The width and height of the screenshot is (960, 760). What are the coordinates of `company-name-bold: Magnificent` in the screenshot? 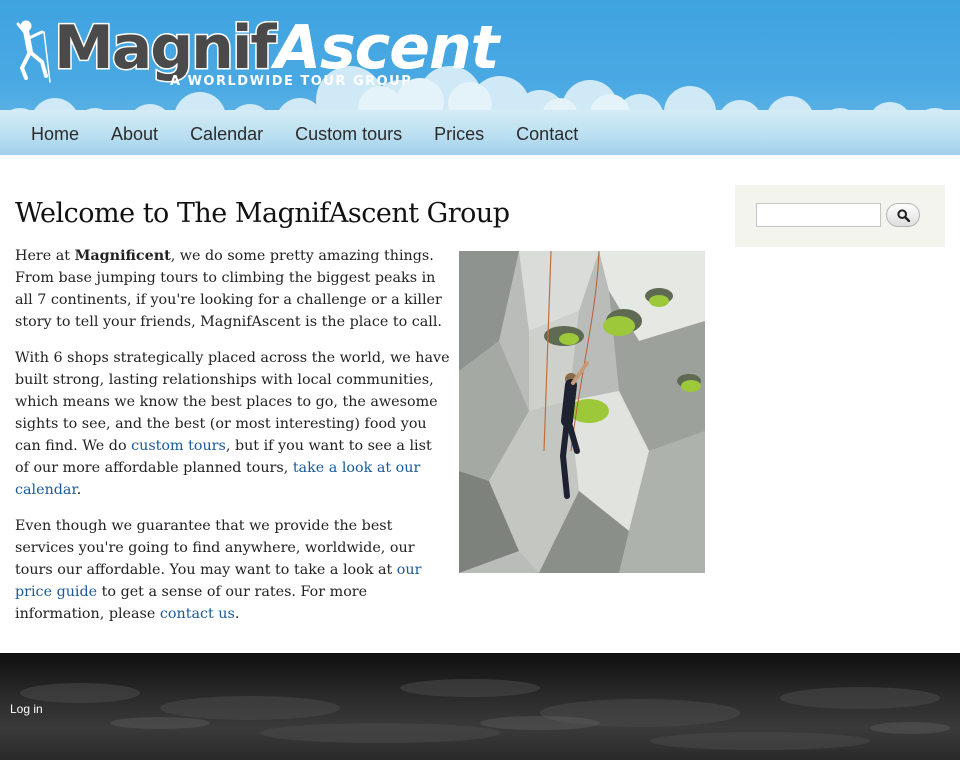 It's located at (122, 256).